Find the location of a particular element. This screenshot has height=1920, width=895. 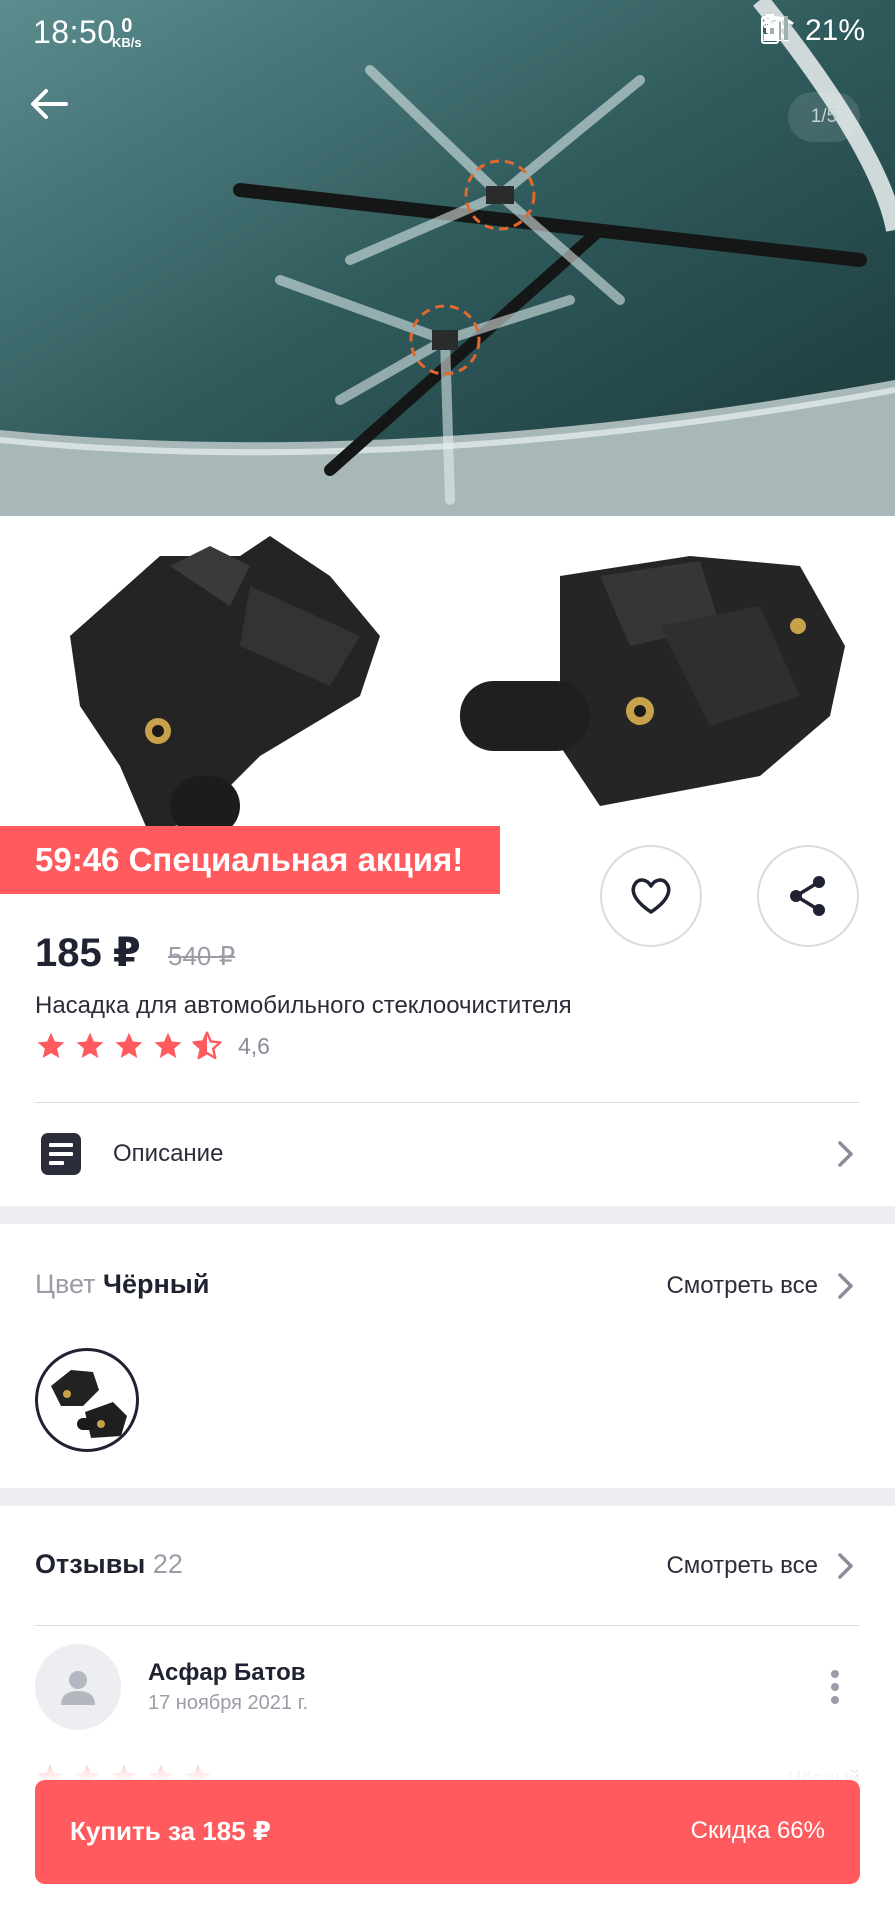

color-value: Чёрный is located at coordinates (156, 1284).